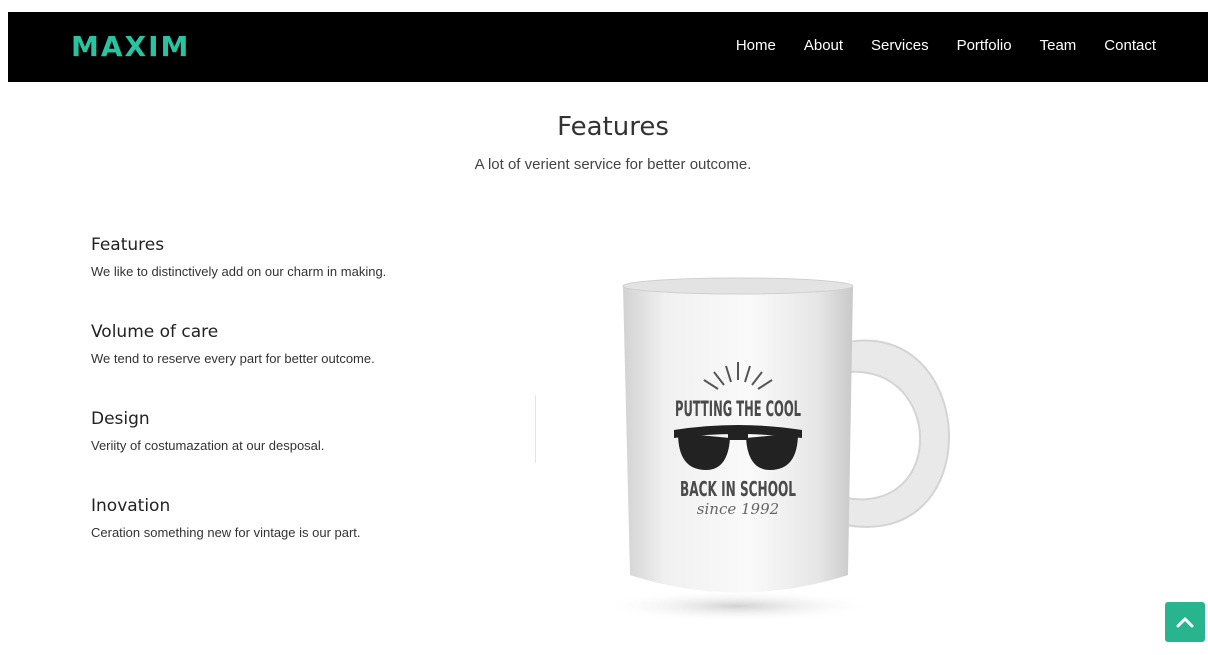  Describe the element at coordinates (738, 409) in the screenshot. I see `mug-text-line1: PUTTING THE COOL` at that location.